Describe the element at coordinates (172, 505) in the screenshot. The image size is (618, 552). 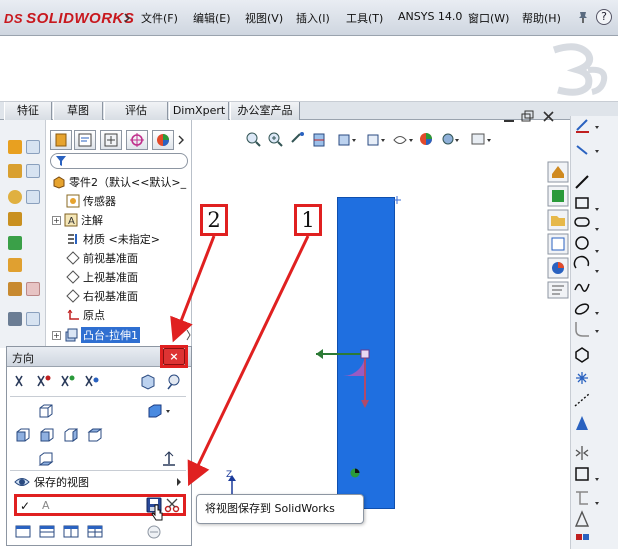
I see `delete-view-scissors-icon` at that location.